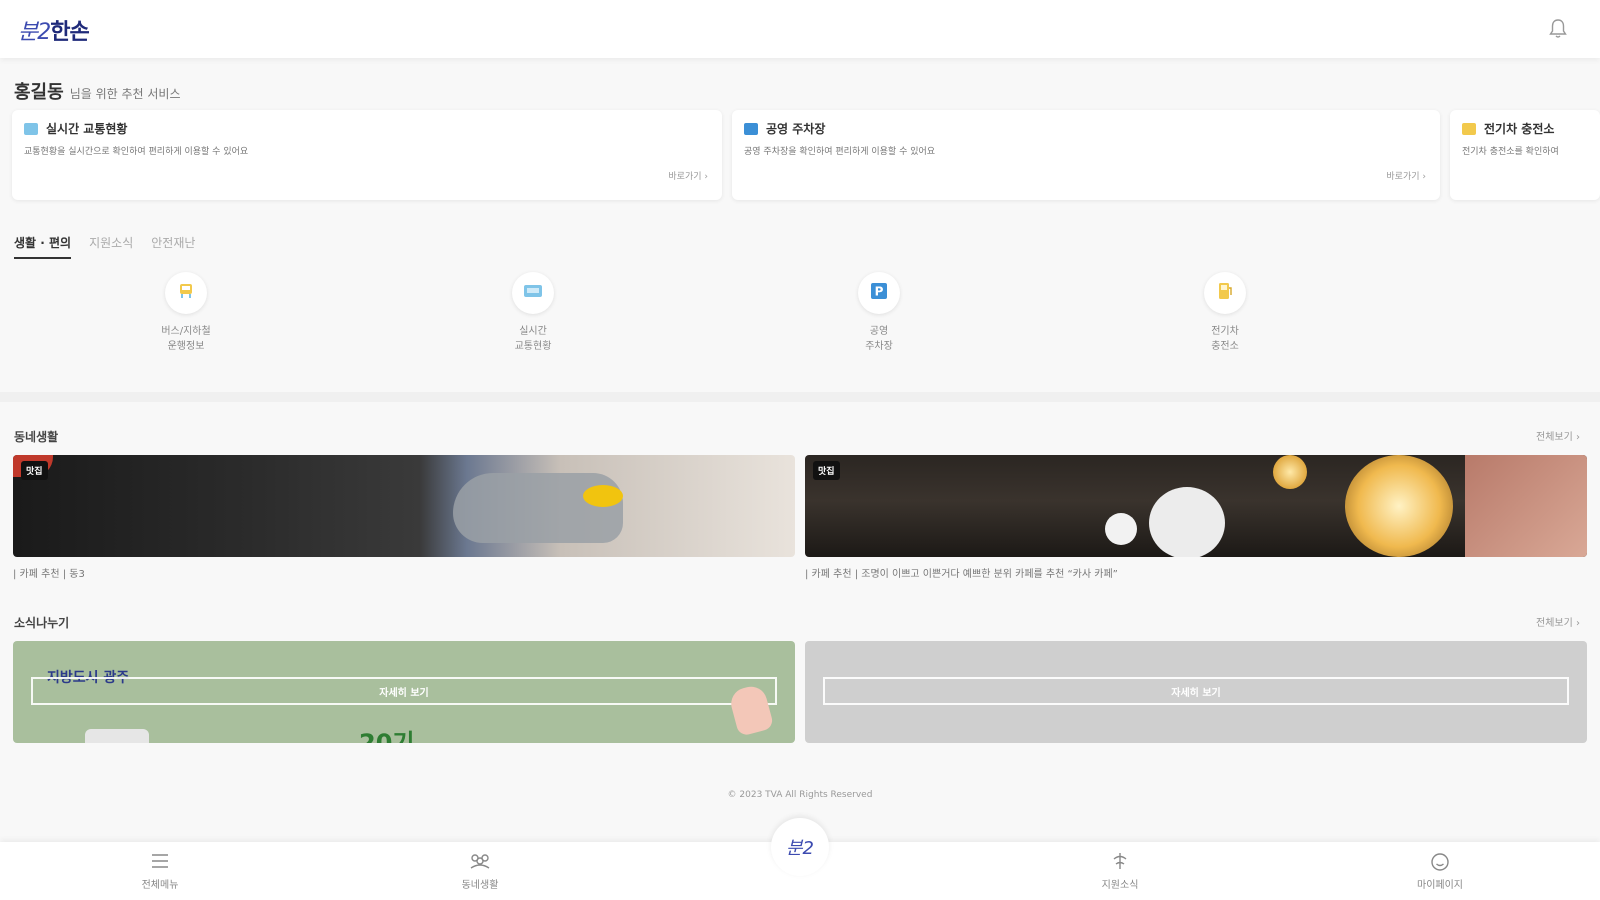  Describe the element at coordinates (1120, 862) in the screenshot. I see `support-icon` at that location.